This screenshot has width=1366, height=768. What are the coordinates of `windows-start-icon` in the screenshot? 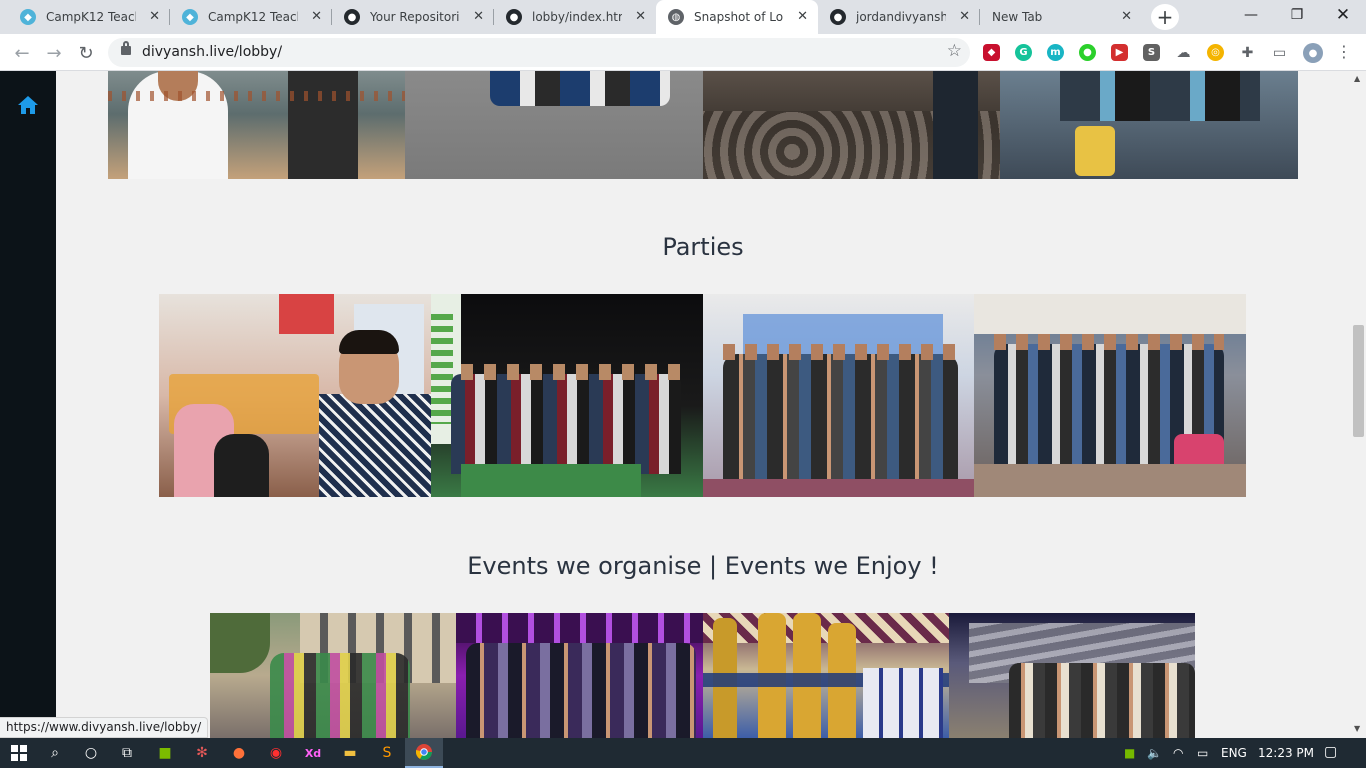 It's located at (19, 753).